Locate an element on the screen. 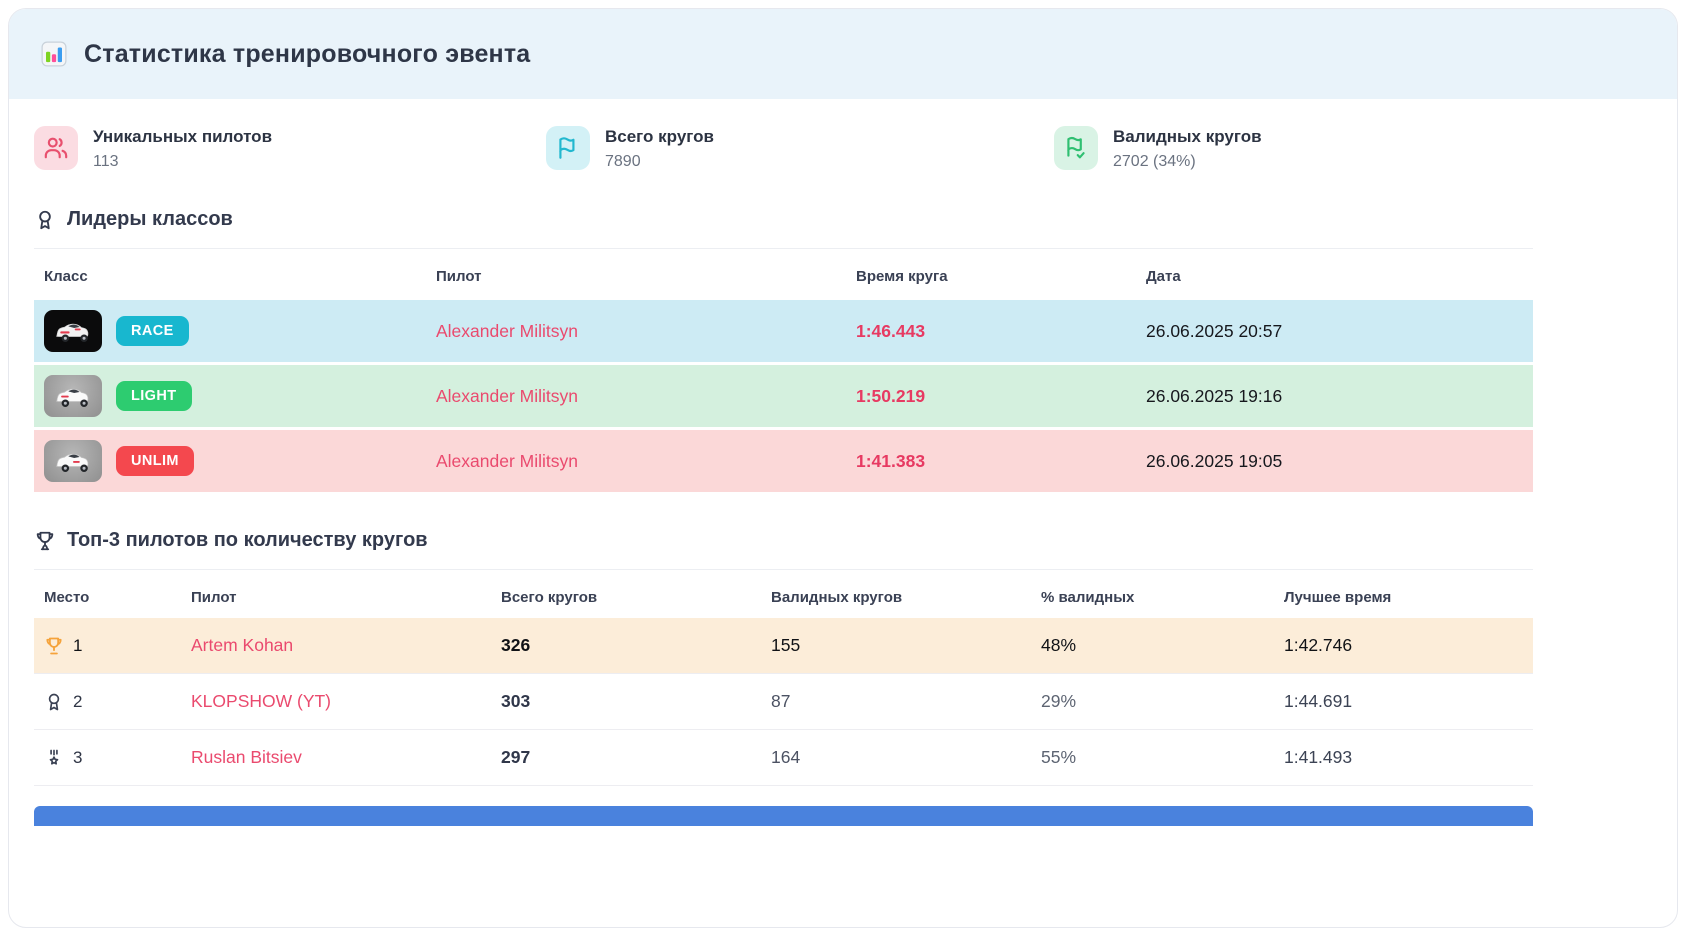  place-cell: 2 is located at coordinates (117, 702).